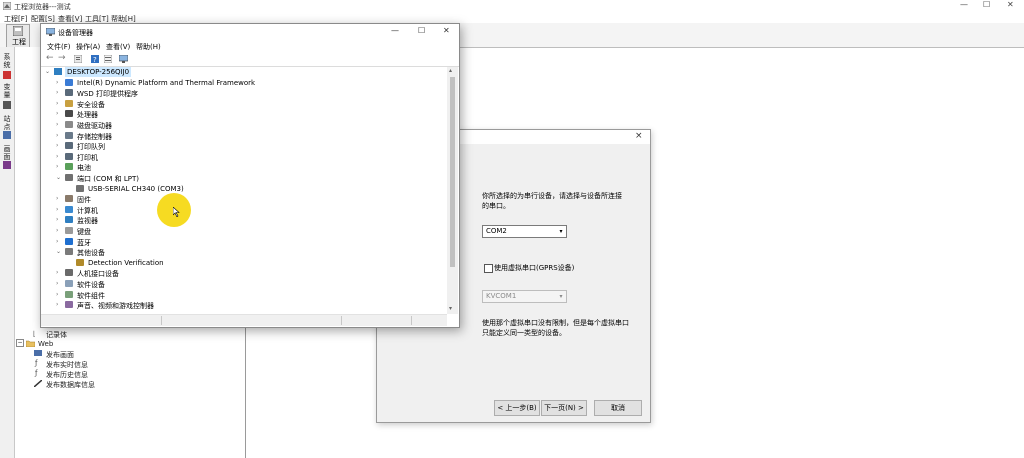 Image resolution: width=1024 pixels, height=458 pixels. I want to click on software-device-icon, so click(69, 283).